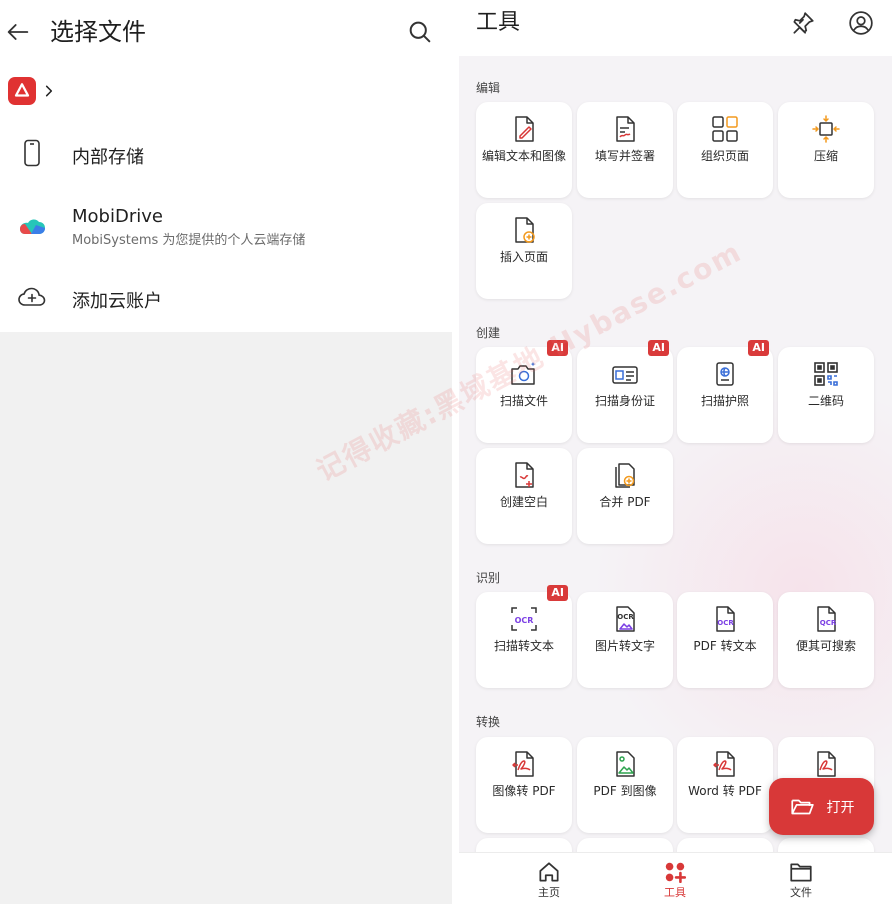  Describe the element at coordinates (625, 764) in the screenshot. I see `pdf-to-image-icon` at that location.